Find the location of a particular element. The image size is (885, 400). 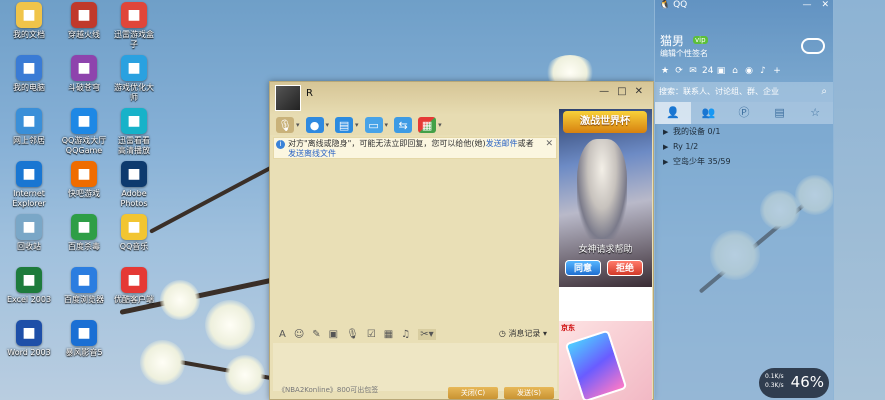

game-ad: 激战世界杯 女神请求帮助 同意 拒绝 is located at coordinates (605, 198).